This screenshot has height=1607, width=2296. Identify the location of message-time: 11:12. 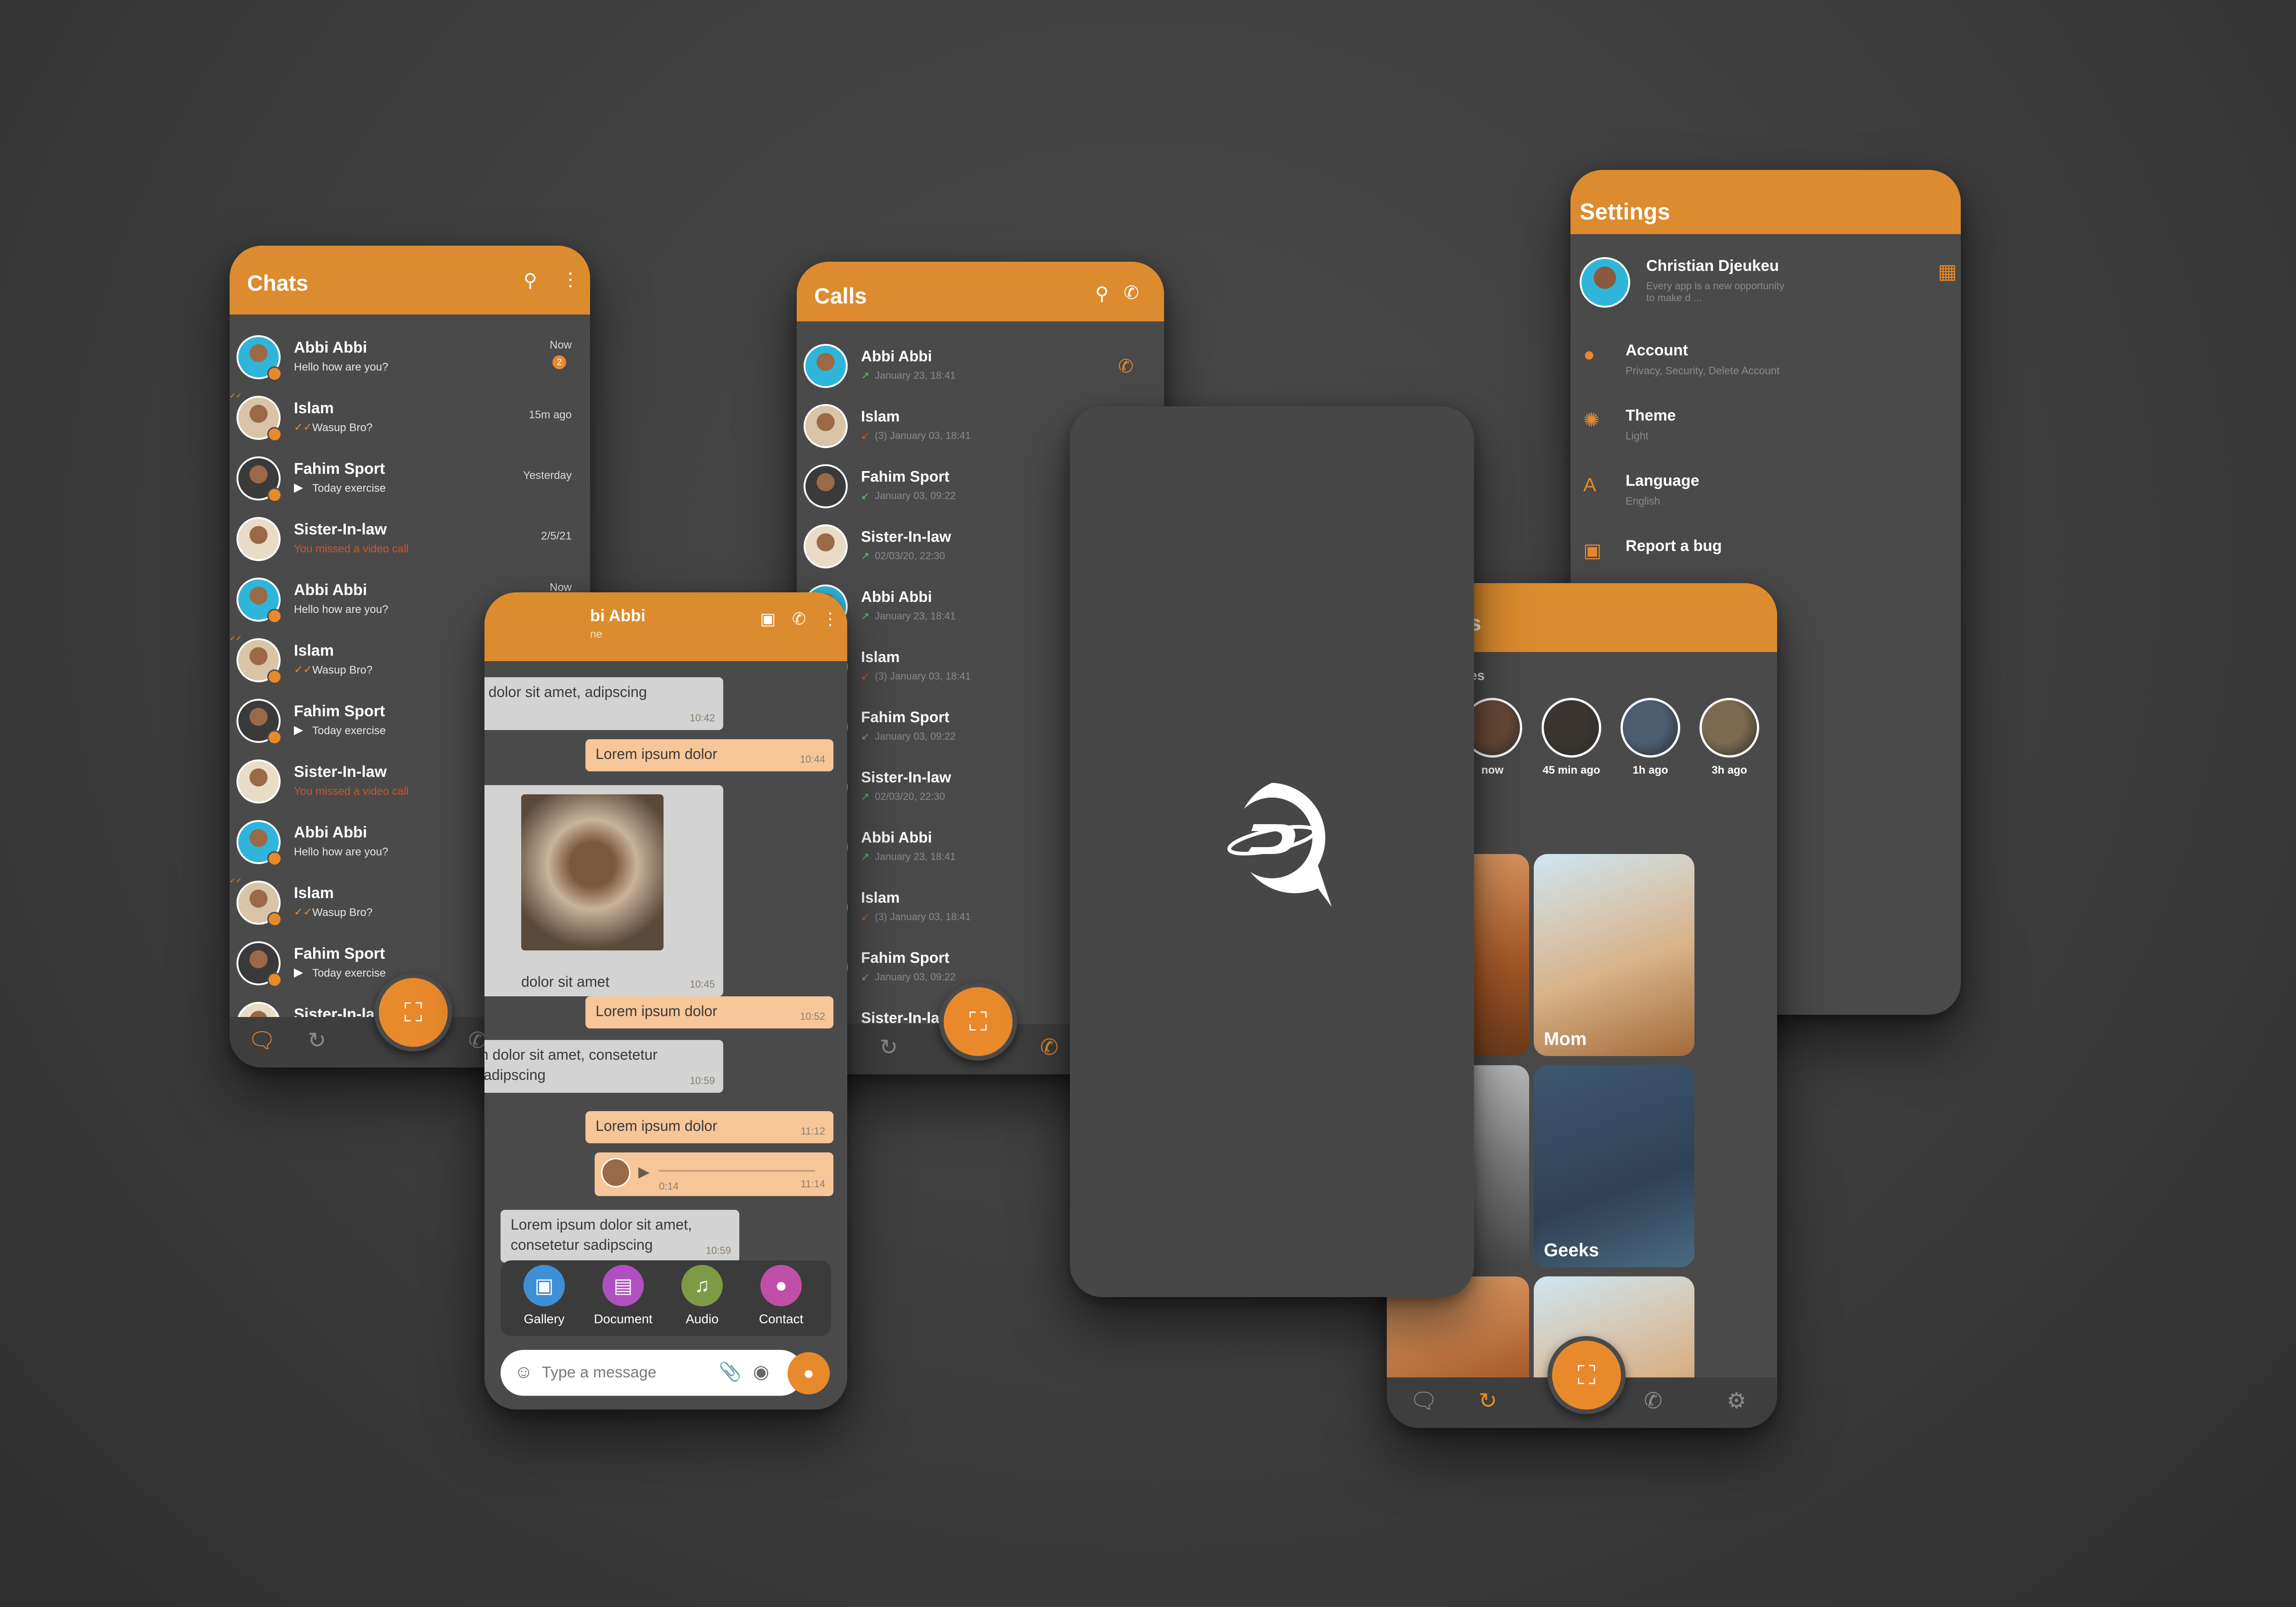
(812, 1131).